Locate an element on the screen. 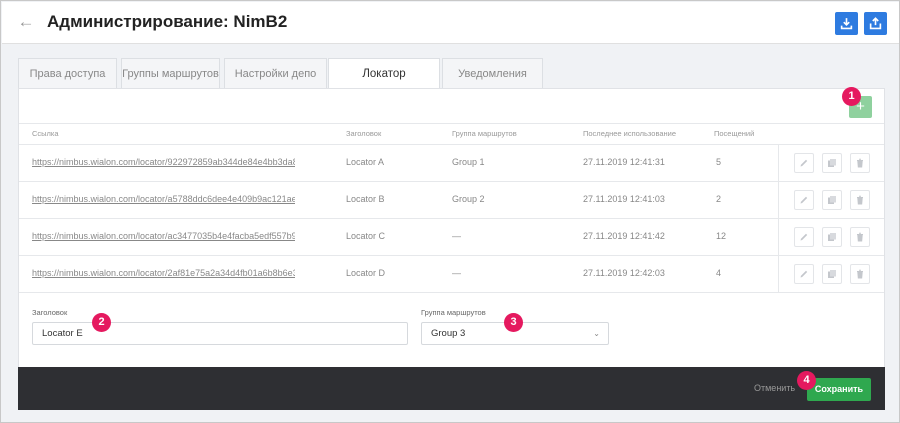  callout-badge-1: 1 is located at coordinates (851, 96).